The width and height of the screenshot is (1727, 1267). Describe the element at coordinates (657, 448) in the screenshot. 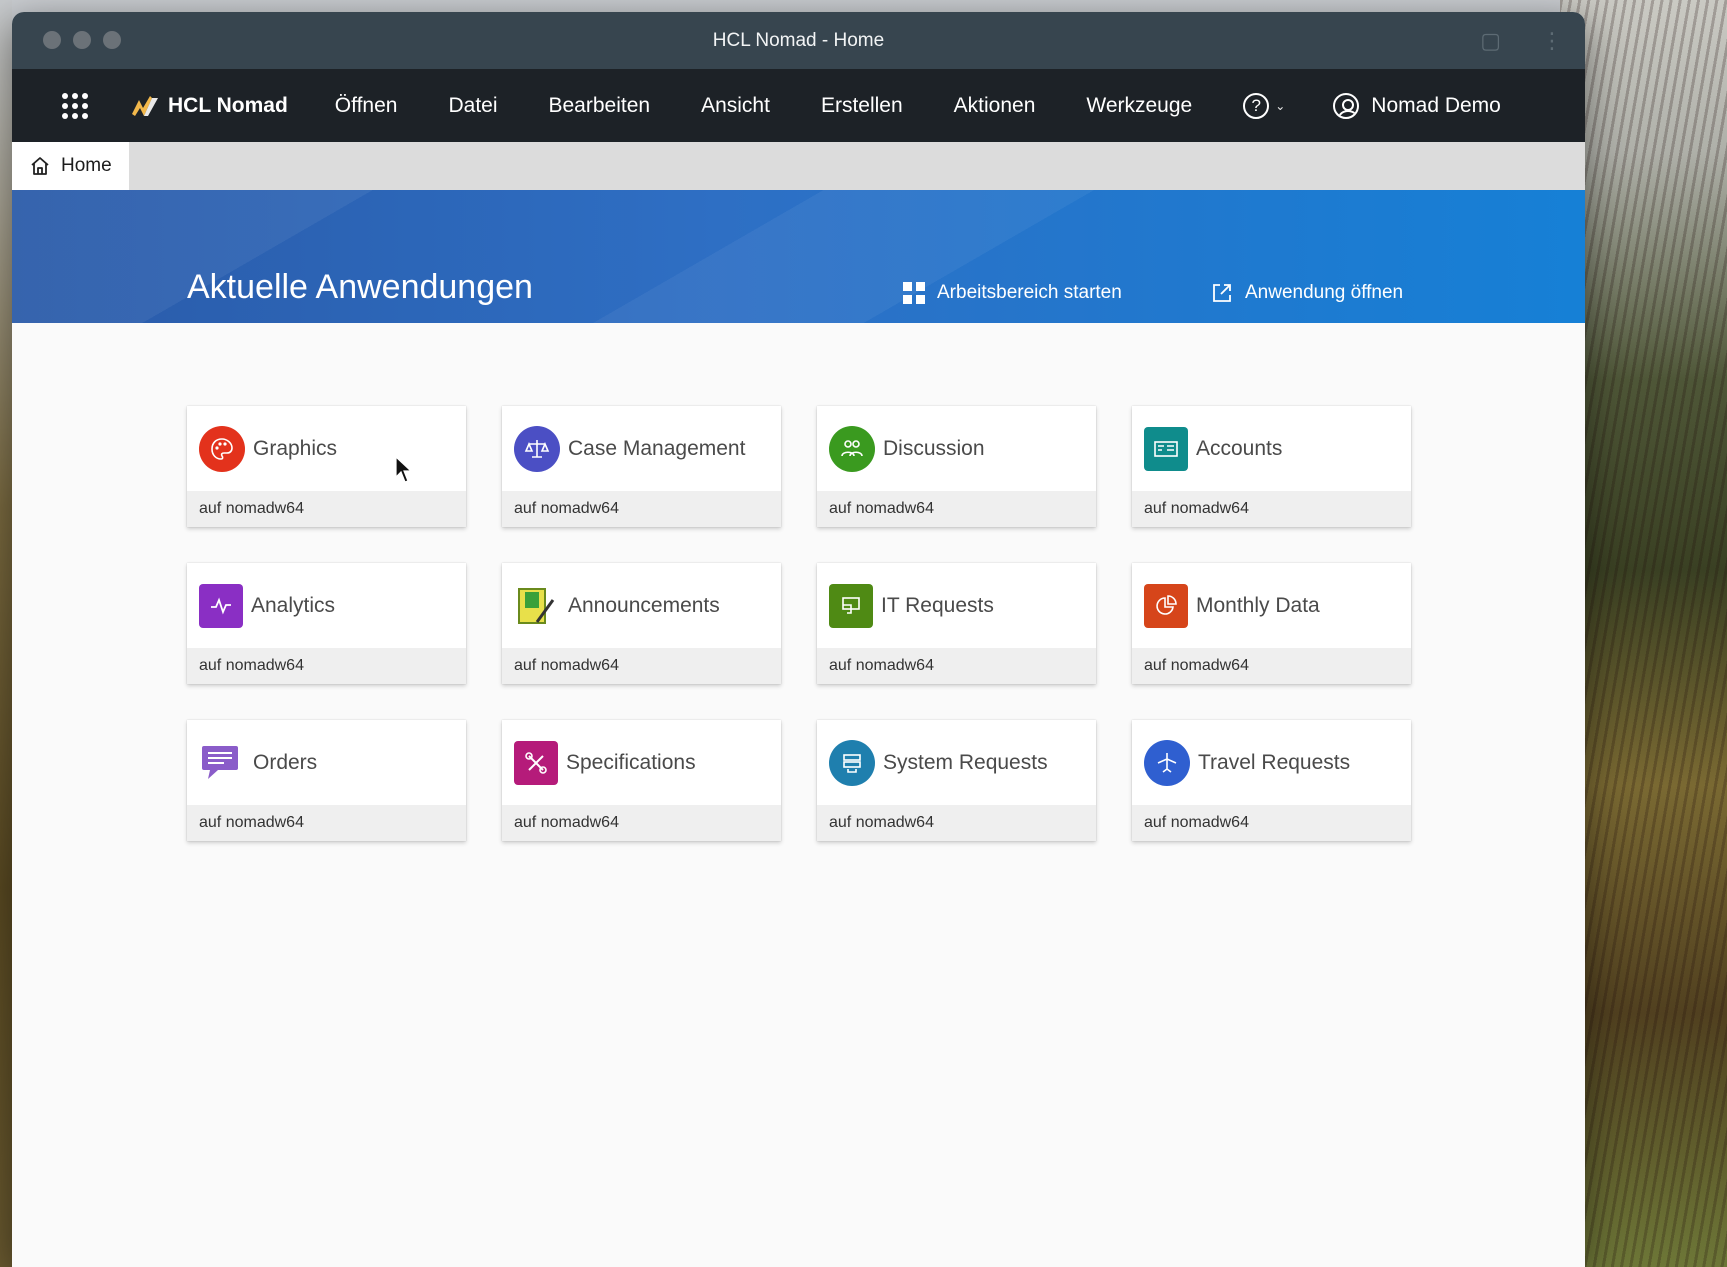

I see `app-card-title: Case Management` at that location.